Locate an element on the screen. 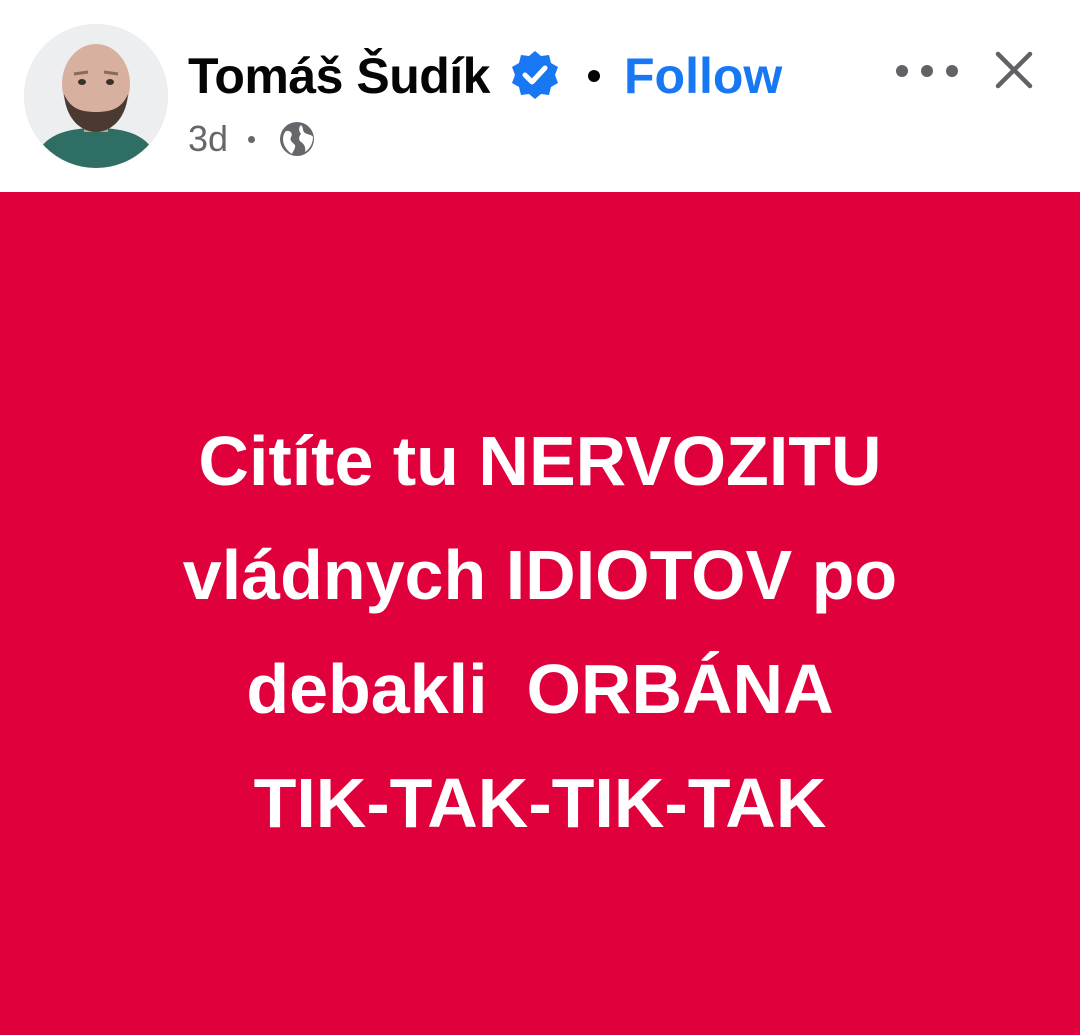 The image size is (1080, 1035). post-text-line: vládnych IDIOTOV po is located at coordinates (540, 574).